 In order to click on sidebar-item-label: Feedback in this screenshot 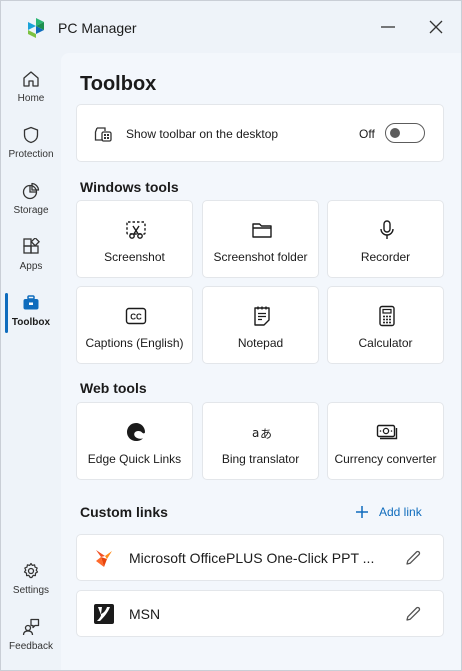, I will do `click(31, 646)`.